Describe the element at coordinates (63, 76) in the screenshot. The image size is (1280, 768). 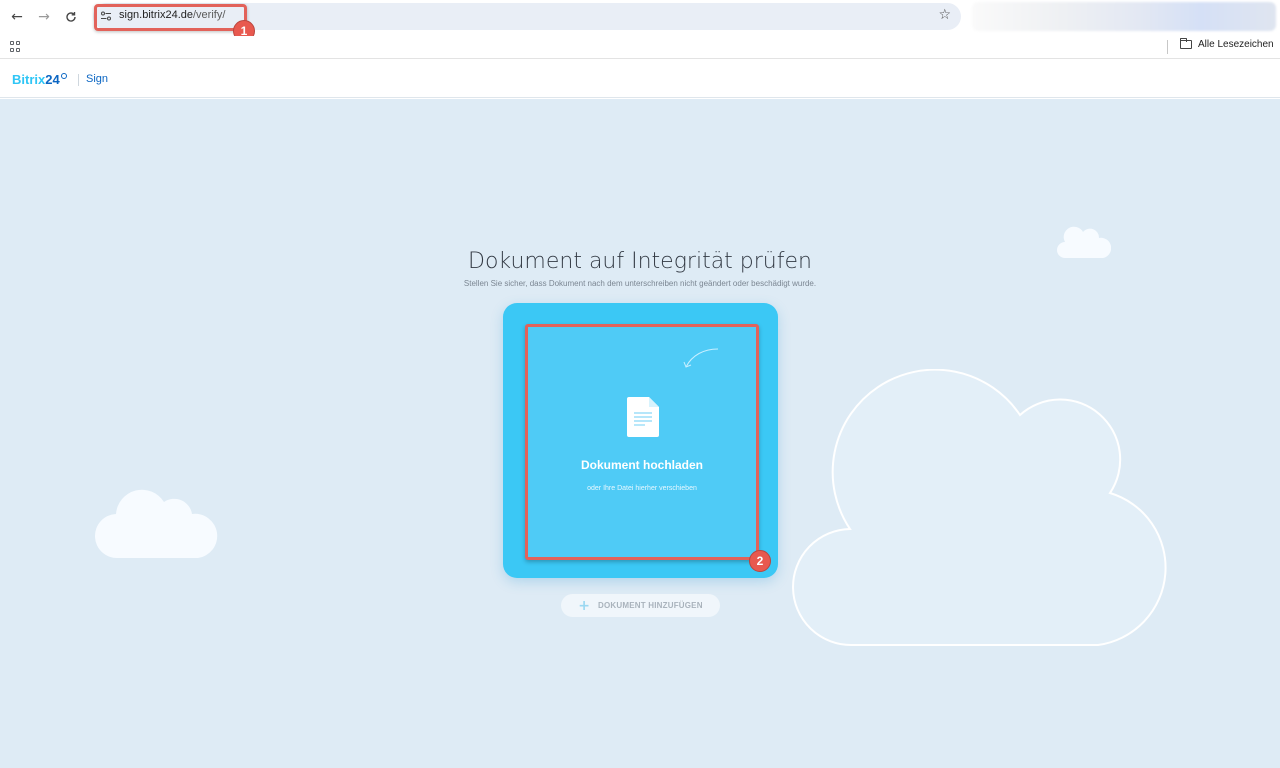
I see `clock-icon` at that location.